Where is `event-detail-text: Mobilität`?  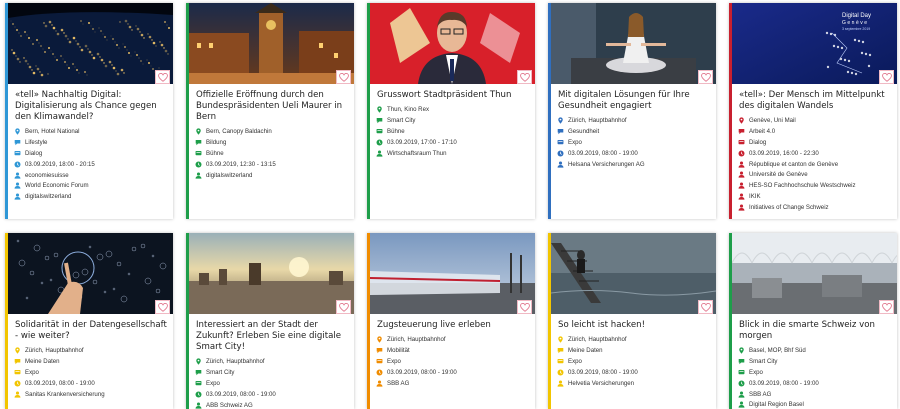 event-detail-text: Mobilität is located at coordinates (398, 350).